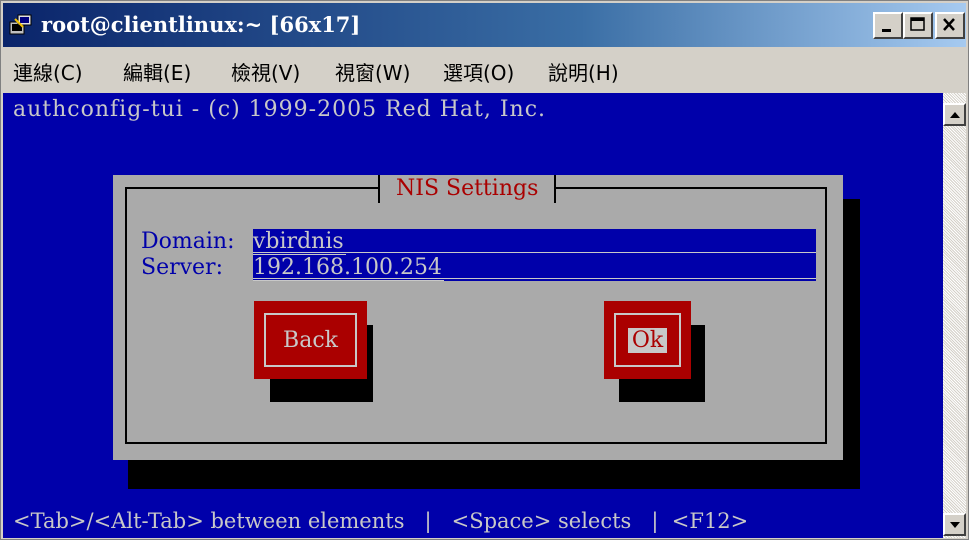  I want to click on domain-label: Domain:, so click(188, 241).